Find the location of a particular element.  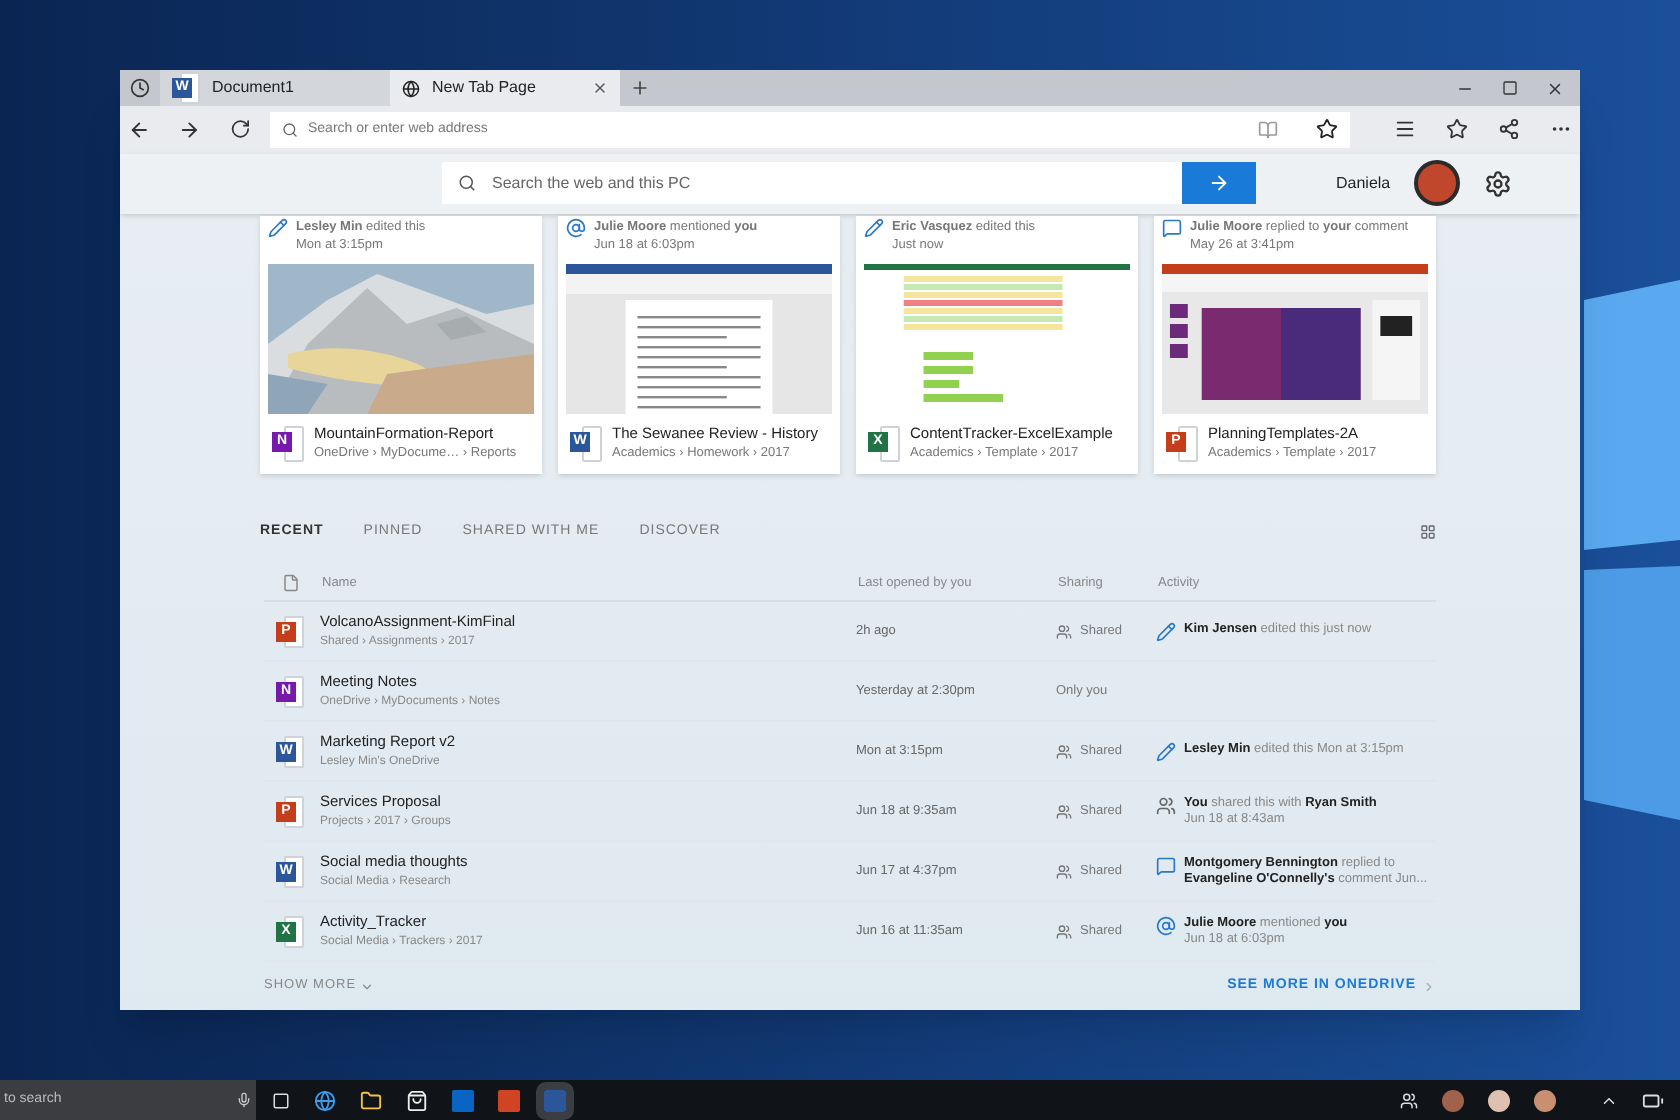

browser-icon is located at coordinates (325, 1100).